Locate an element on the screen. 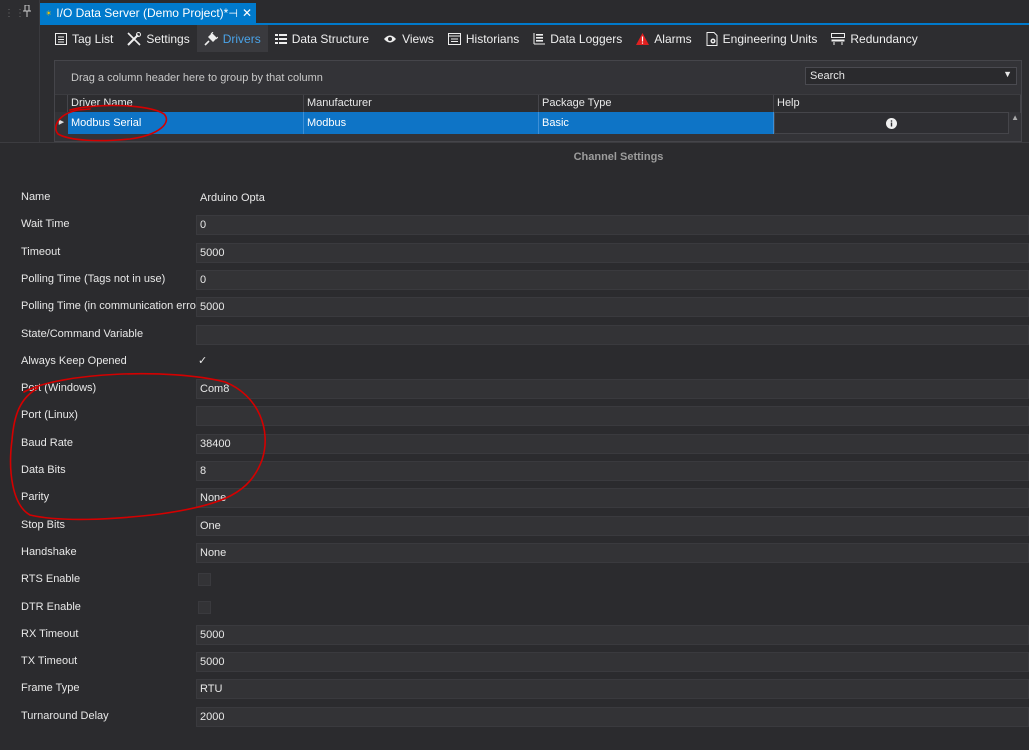  property-label: Wait Time is located at coordinates (45, 224).